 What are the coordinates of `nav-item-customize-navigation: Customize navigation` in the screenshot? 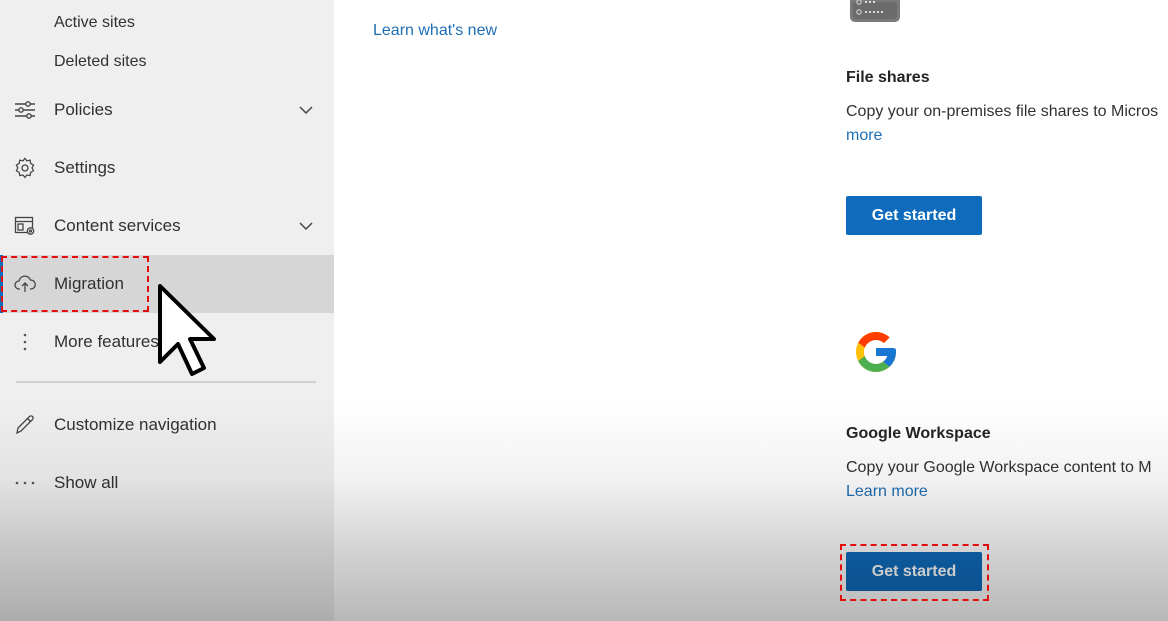 It's located at (167, 425).